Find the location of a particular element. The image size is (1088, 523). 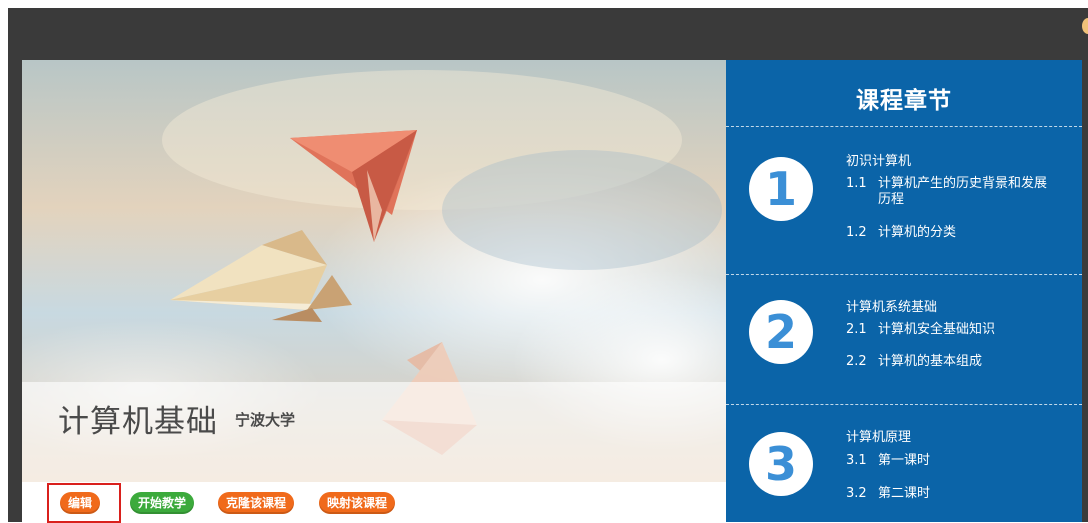

lesson-number: 1.2 is located at coordinates (856, 232).